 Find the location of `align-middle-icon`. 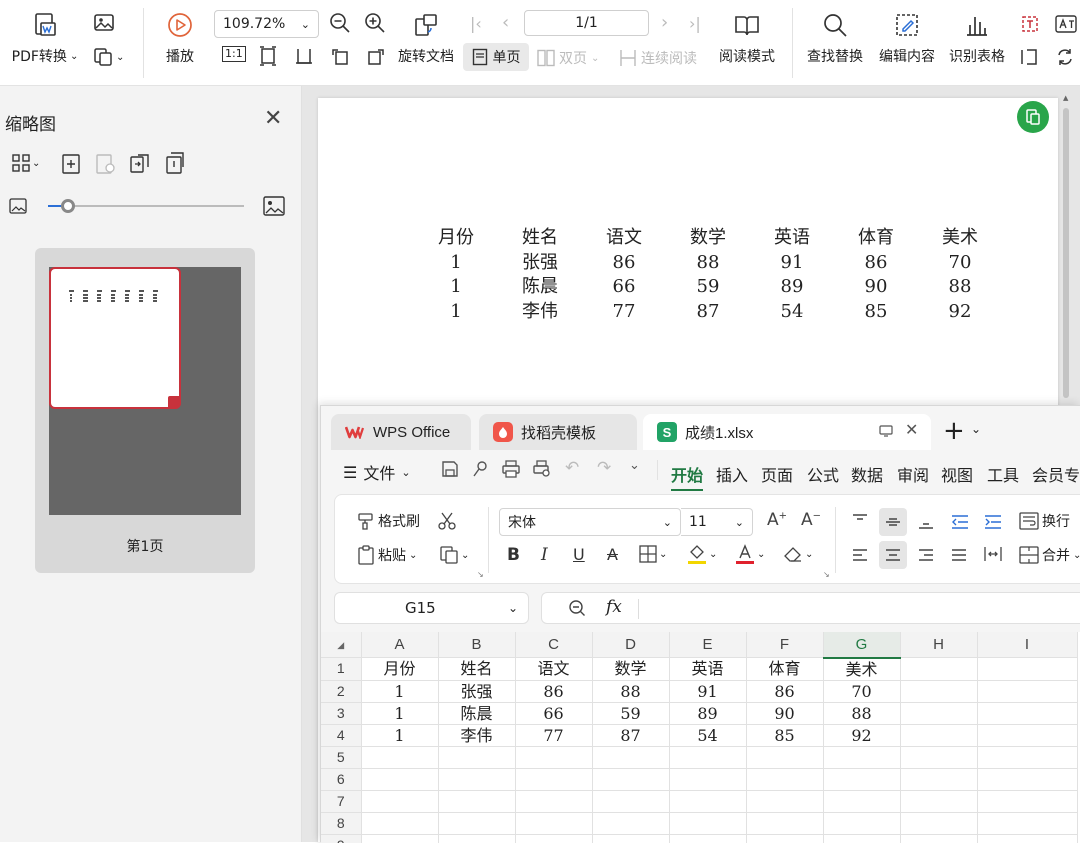

align-middle-icon is located at coordinates (893, 522).